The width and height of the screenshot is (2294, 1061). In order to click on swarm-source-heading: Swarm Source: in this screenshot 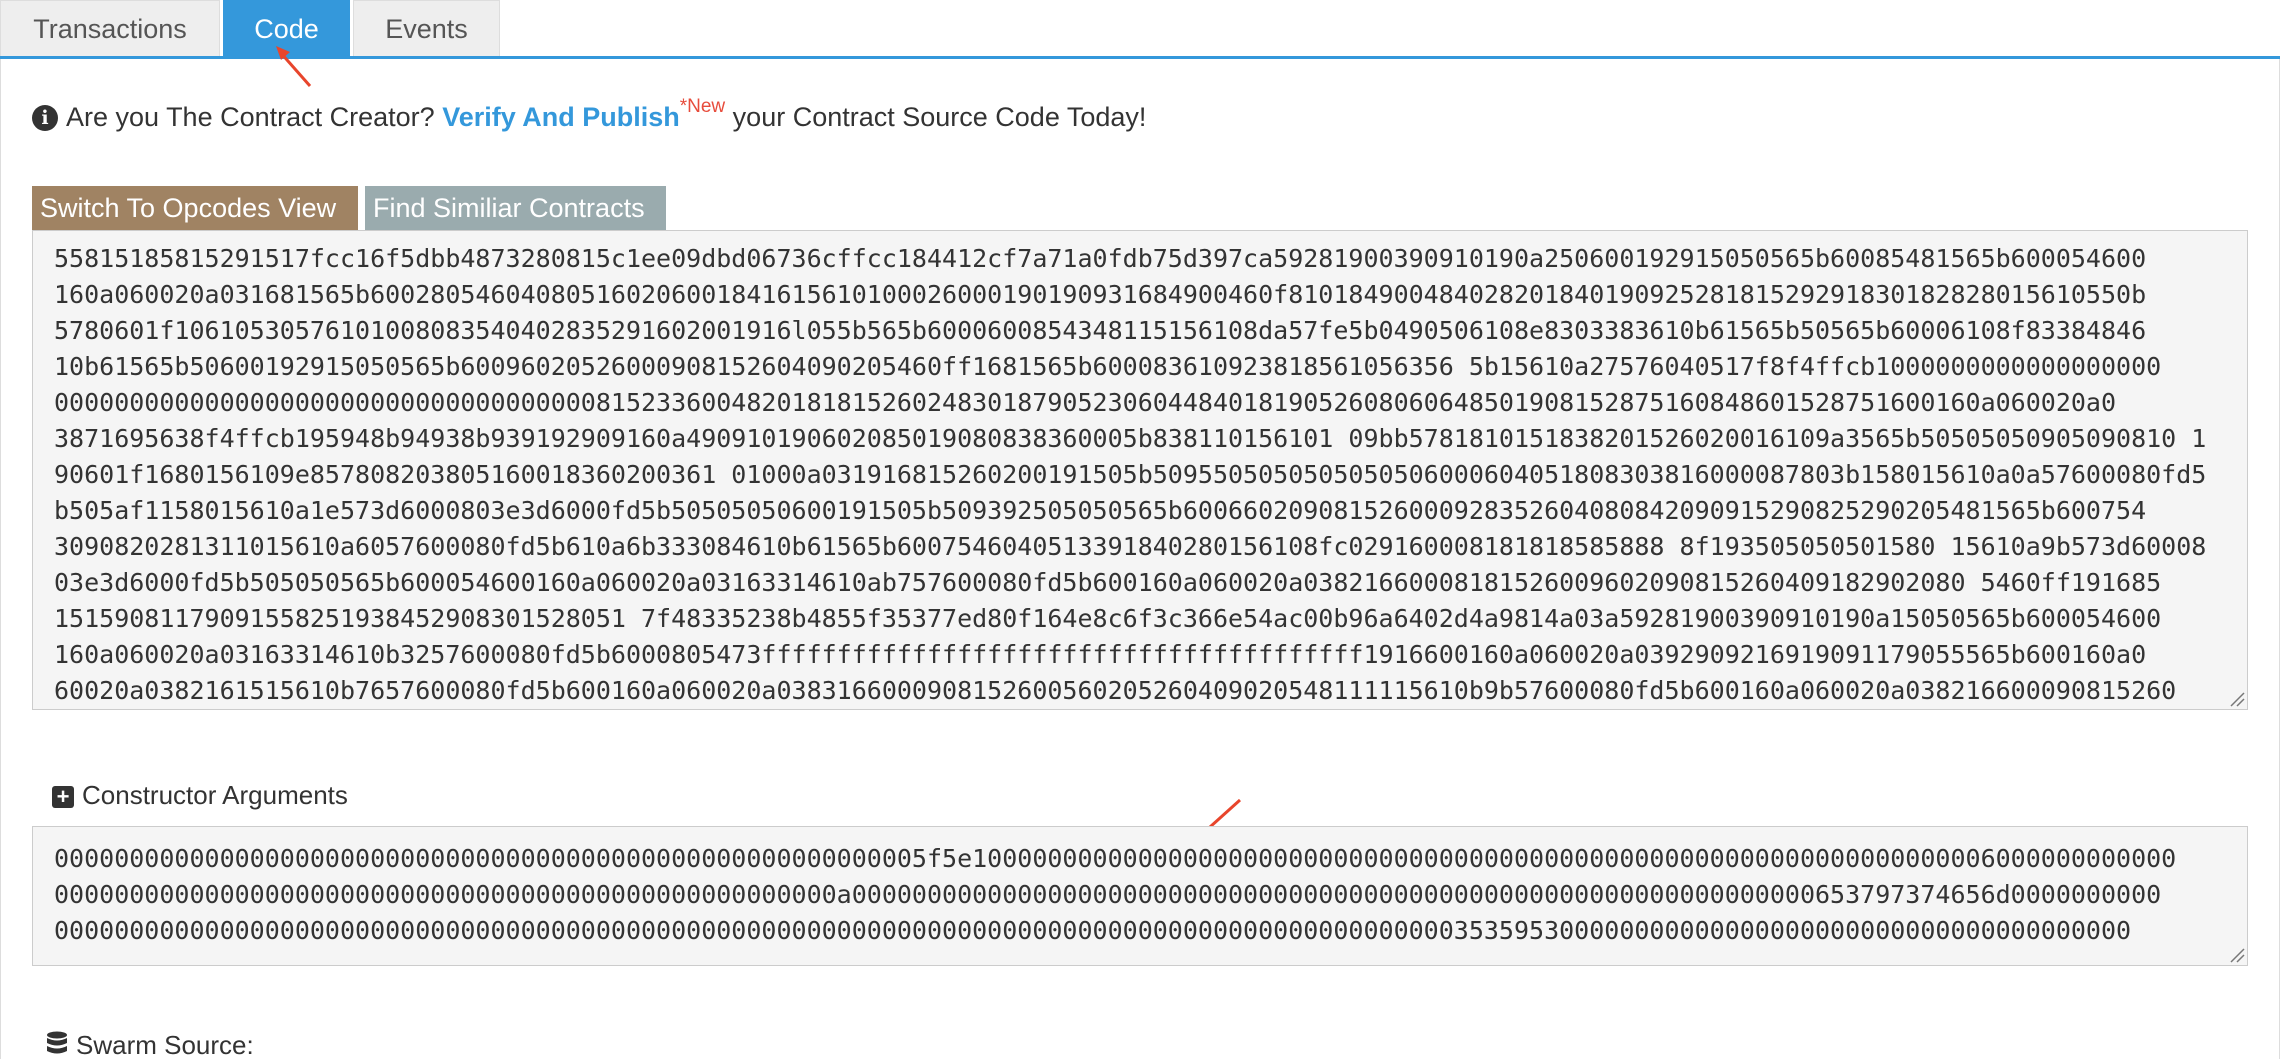, I will do `click(150, 1045)`.